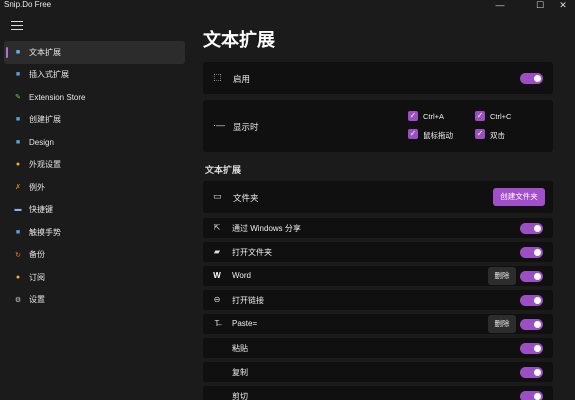 This screenshot has height=400, width=575. What do you see at coordinates (45, 165) in the screenshot?
I see `sidebar-item-label: 外观设置` at bounding box center [45, 165].